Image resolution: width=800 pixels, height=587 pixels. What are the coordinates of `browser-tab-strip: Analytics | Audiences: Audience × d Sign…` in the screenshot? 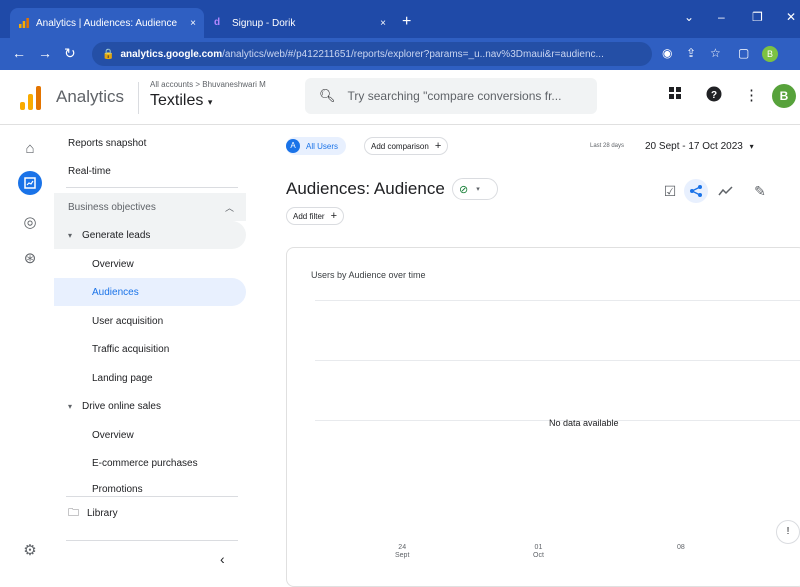 It's located at (400, 19).